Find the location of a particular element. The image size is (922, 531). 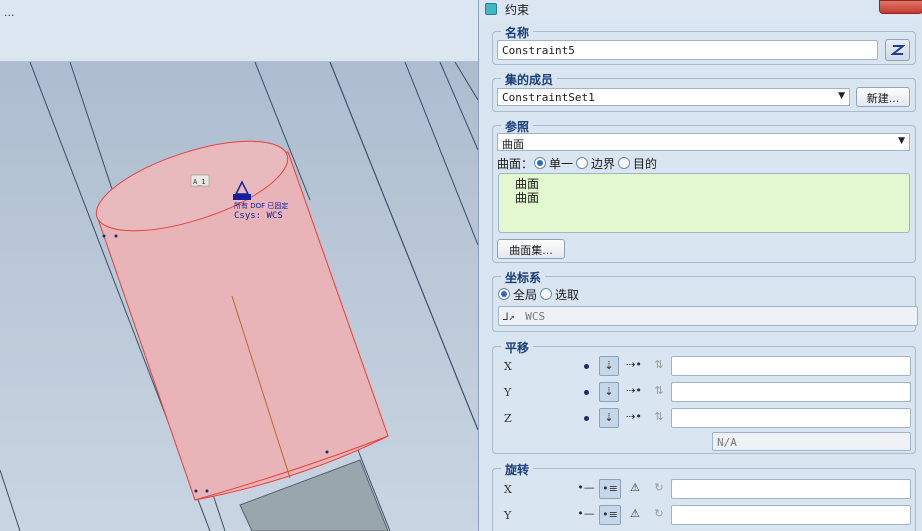

set-select: ConstraintSet1 ▼ is located at coordinates (673, 97).